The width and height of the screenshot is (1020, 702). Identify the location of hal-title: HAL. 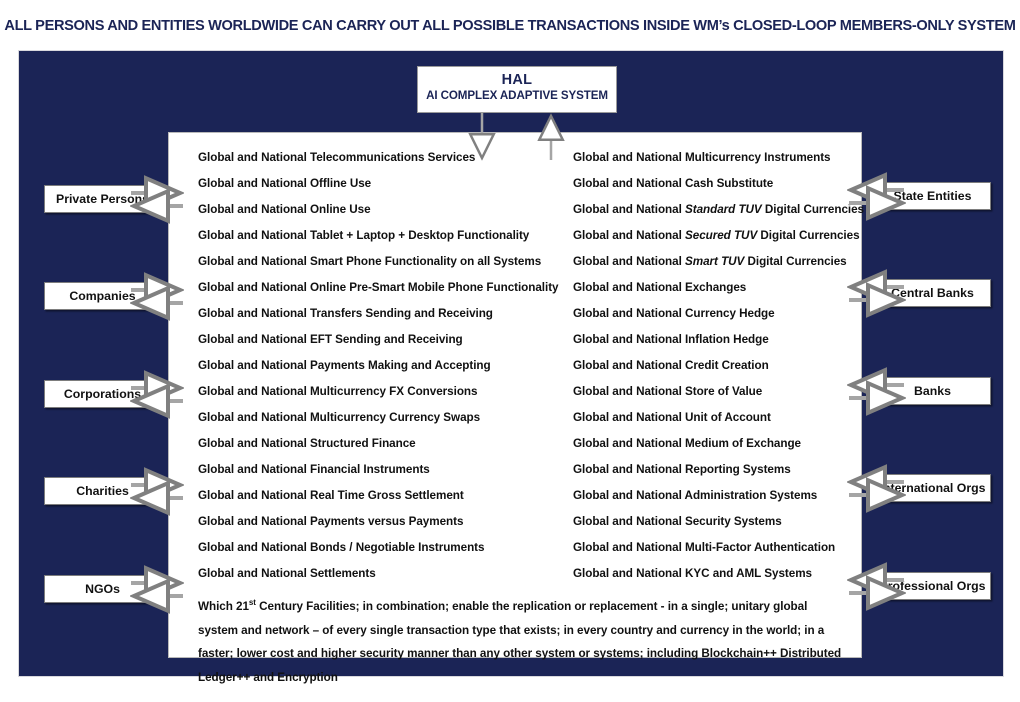
(517, 80).